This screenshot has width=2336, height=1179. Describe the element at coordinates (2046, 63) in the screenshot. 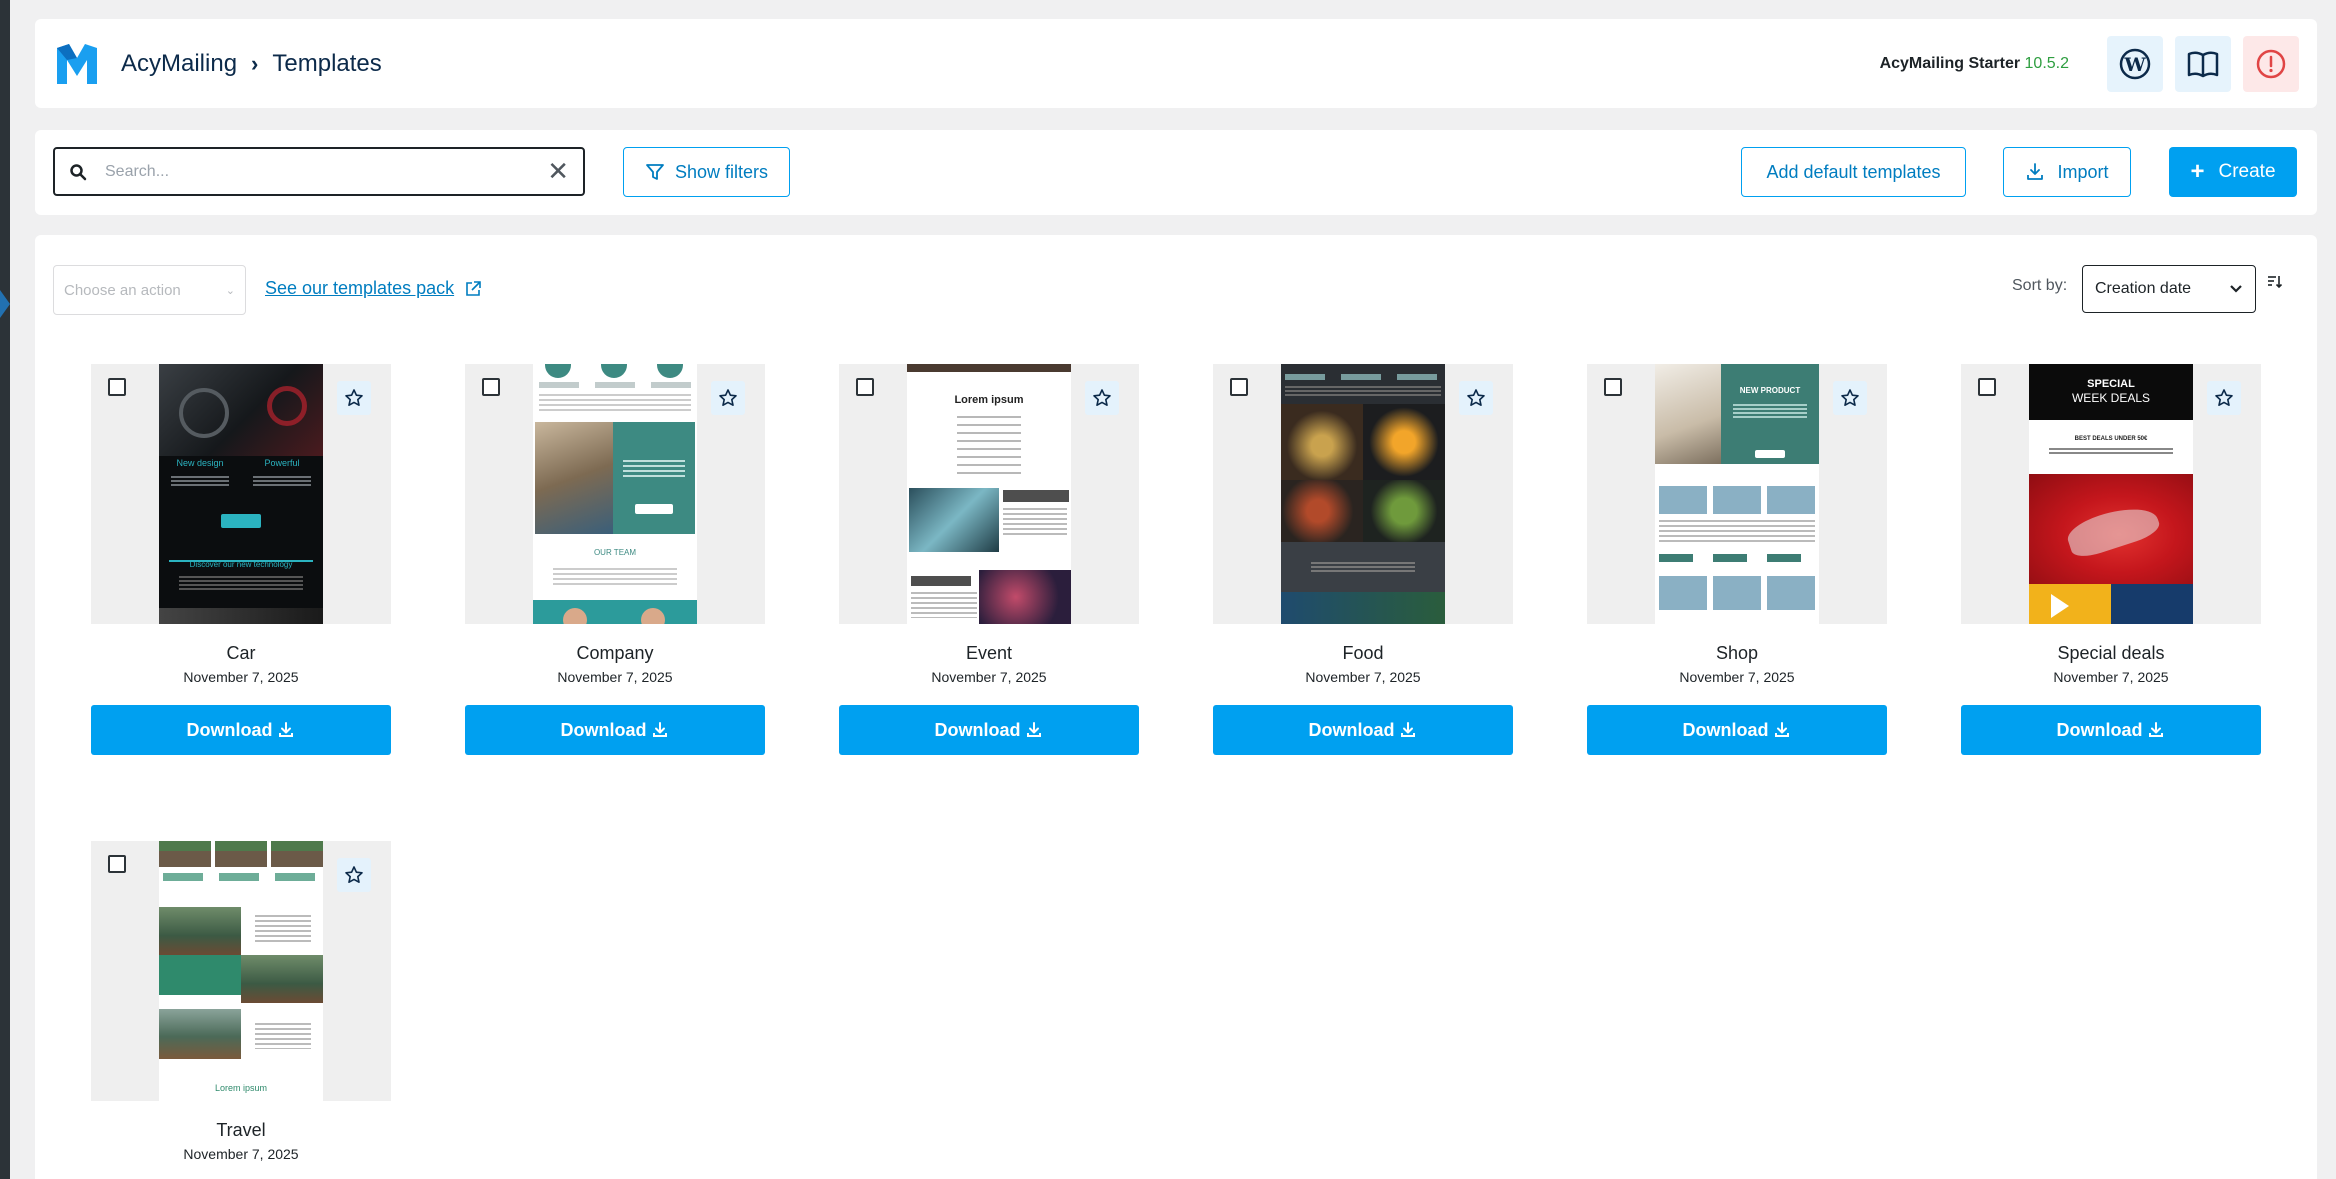

I see `version-number: 10.5.2` at that location.